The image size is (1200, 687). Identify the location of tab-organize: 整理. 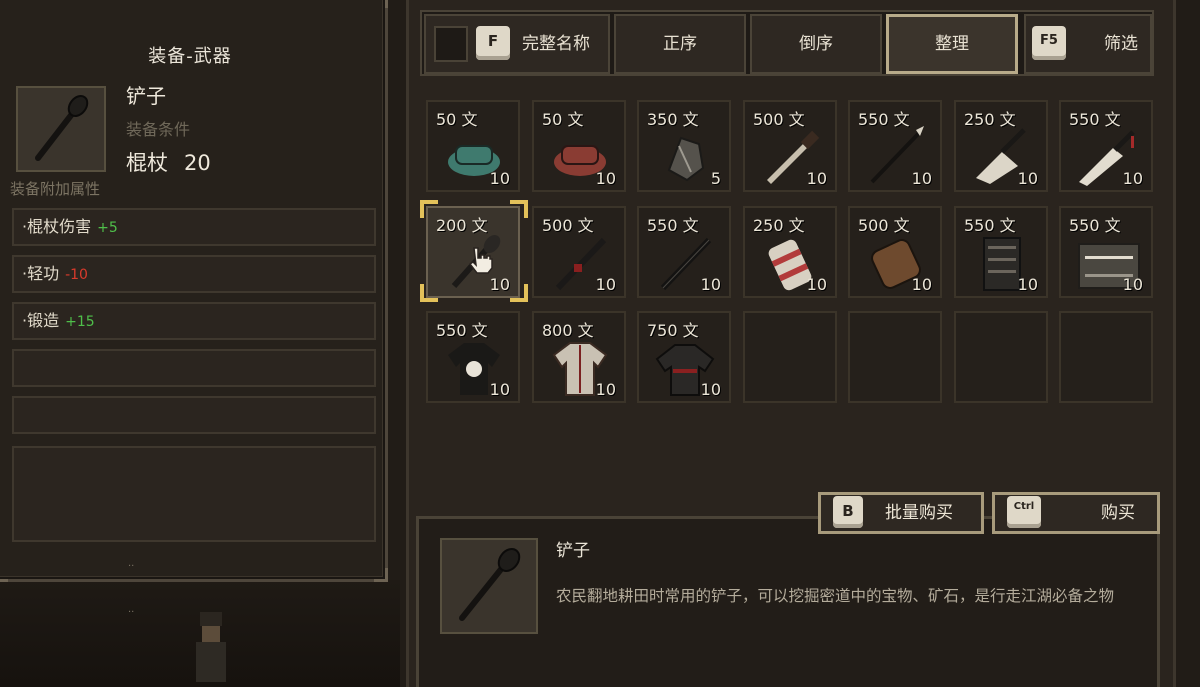
(952, 44).